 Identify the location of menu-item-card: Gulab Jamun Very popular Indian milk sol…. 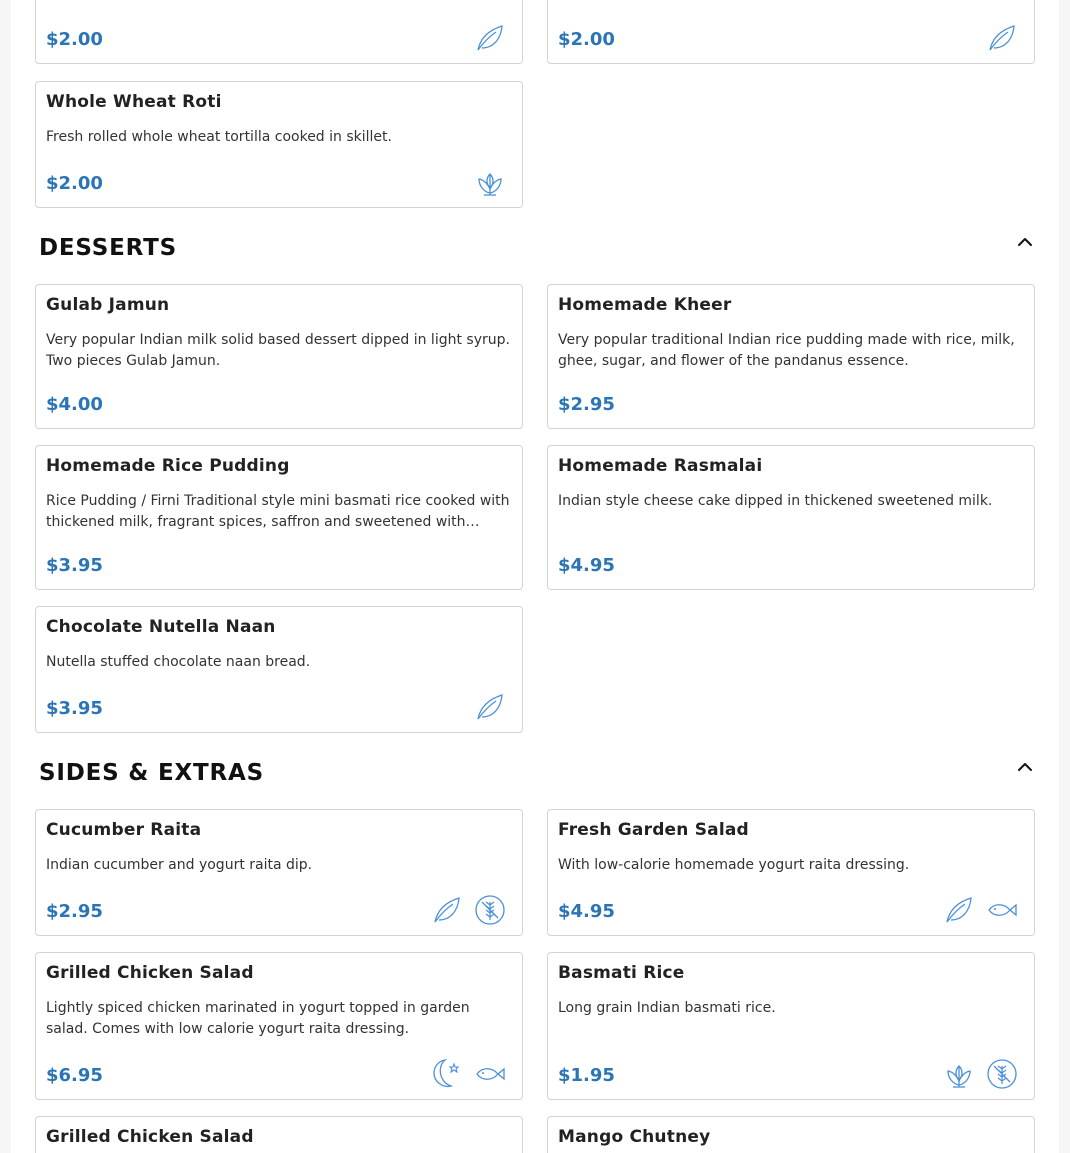
(279, 356).